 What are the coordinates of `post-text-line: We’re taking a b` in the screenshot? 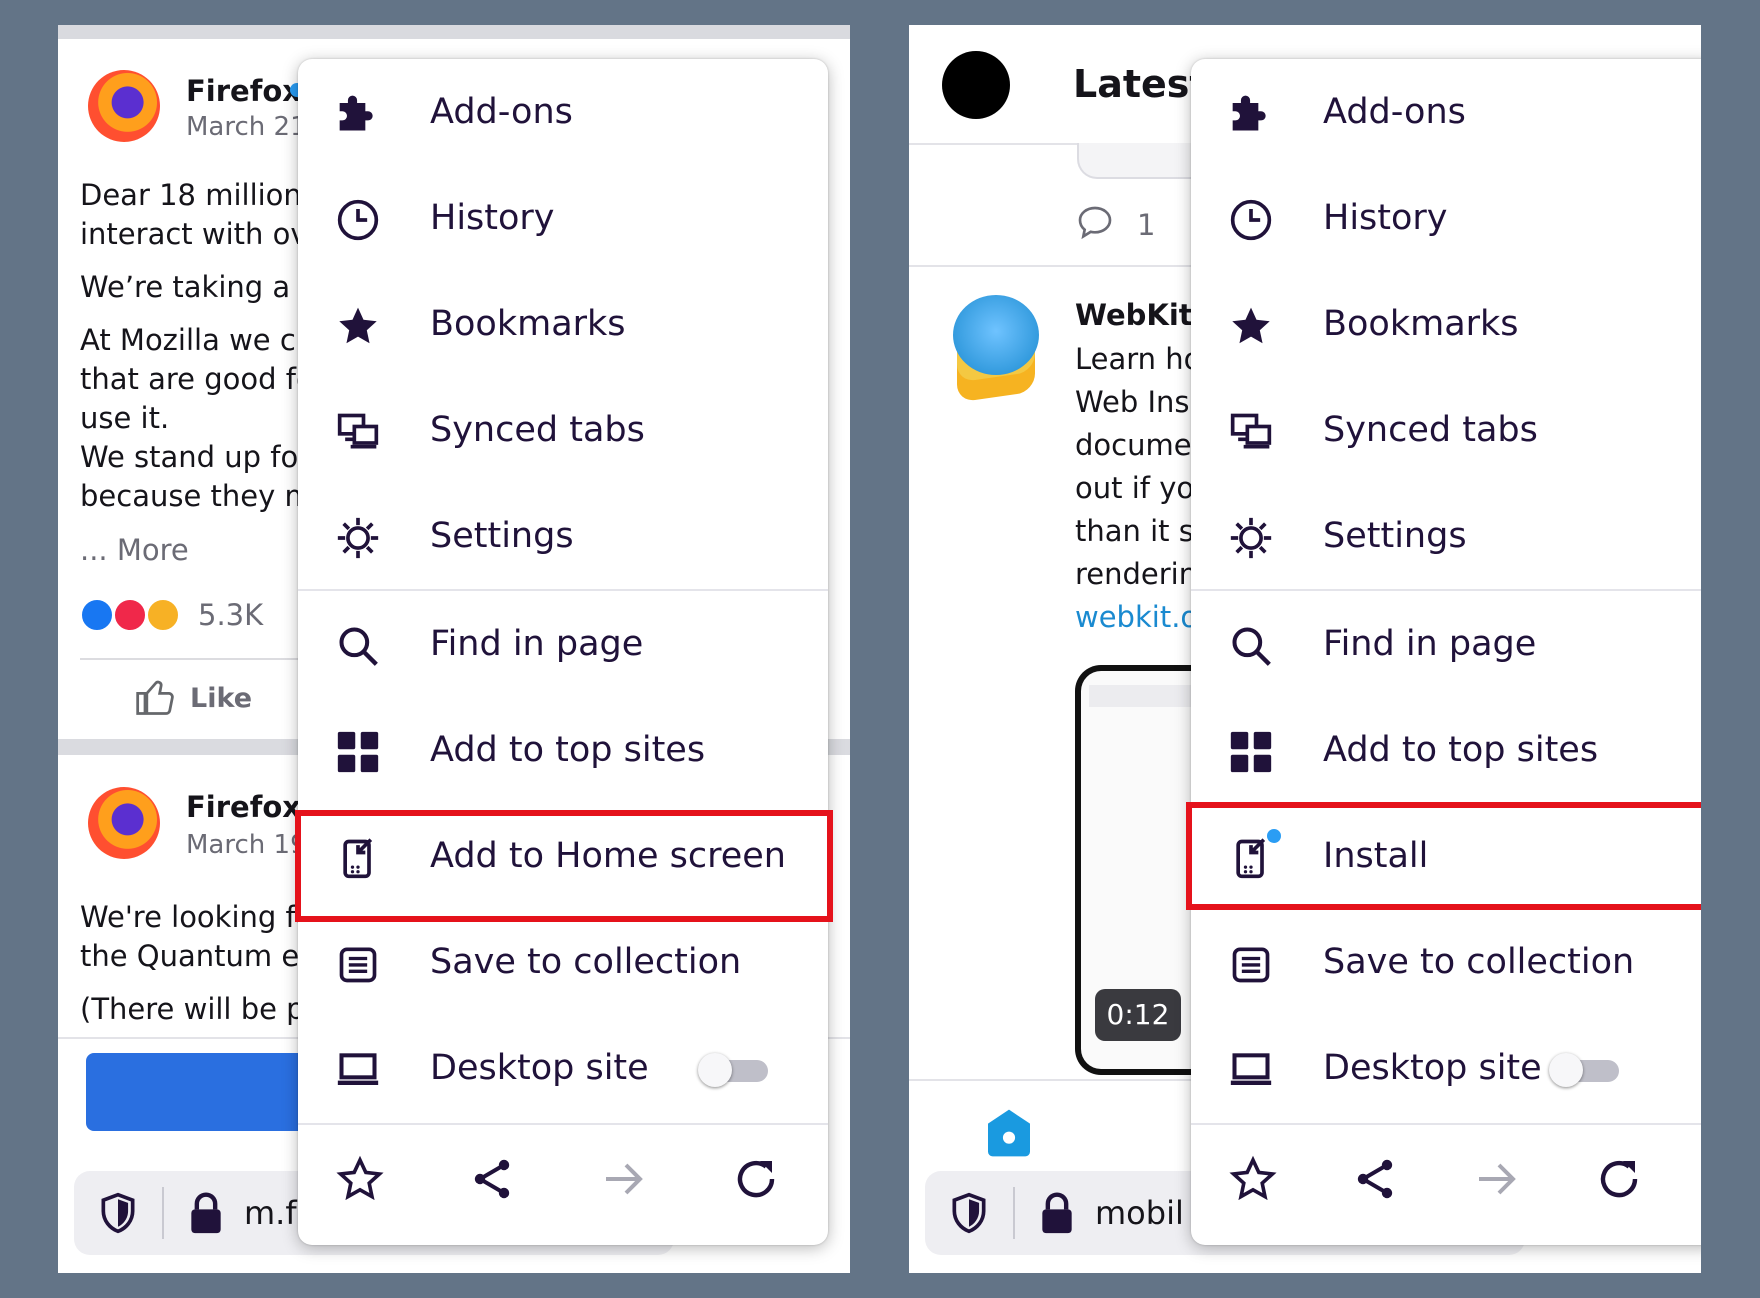 It's located at (199, 287).